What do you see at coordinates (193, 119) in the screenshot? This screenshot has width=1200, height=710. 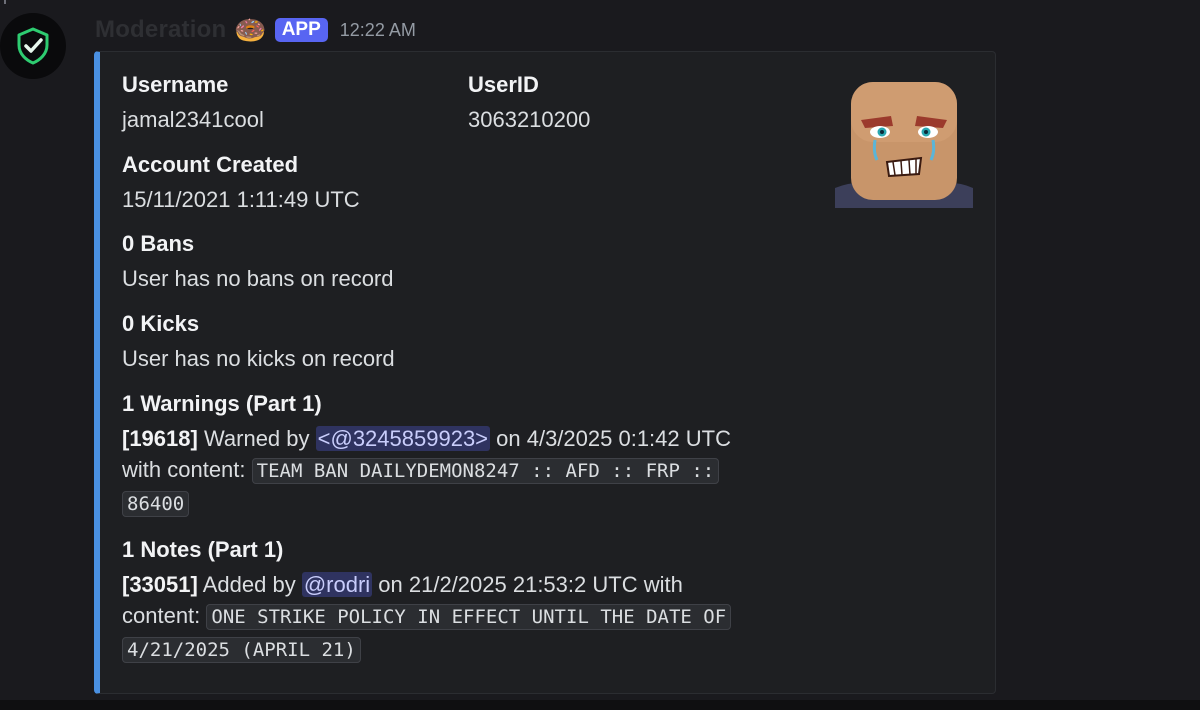 I see `username-value: jamal2341cool` at bounding box center [193, 119].